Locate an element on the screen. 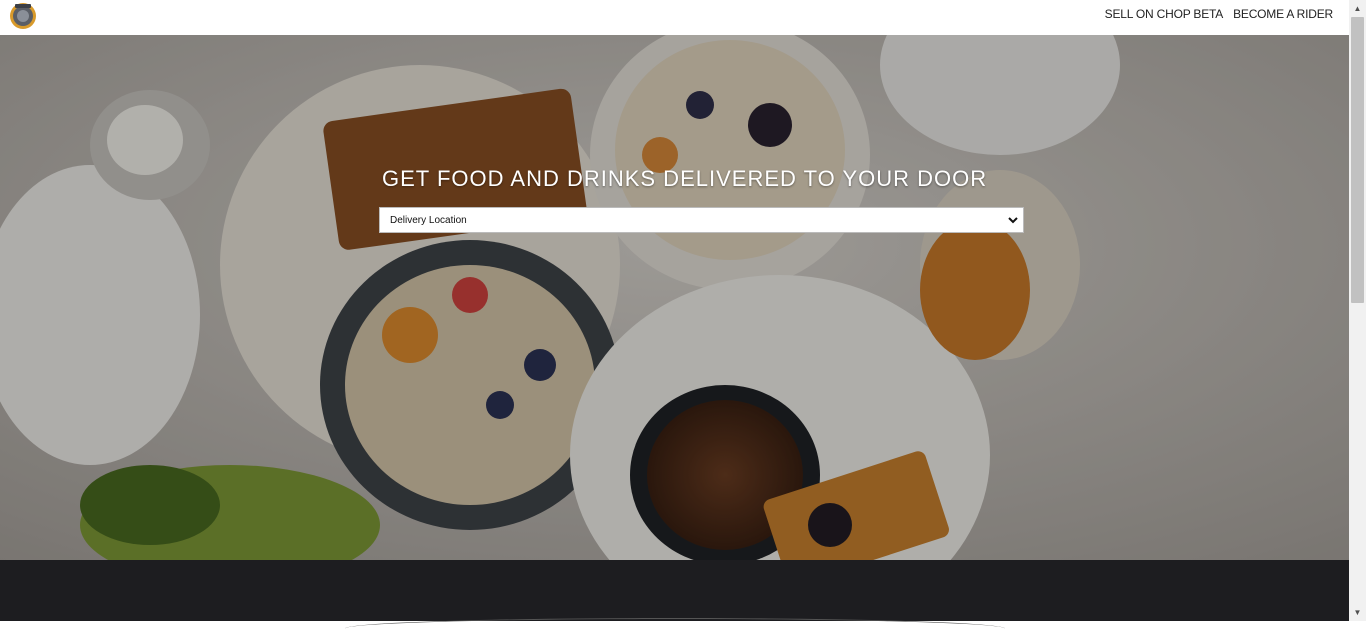 The image size is (1366, 639). scroll-thumb is located at coordinates (1357, 160).